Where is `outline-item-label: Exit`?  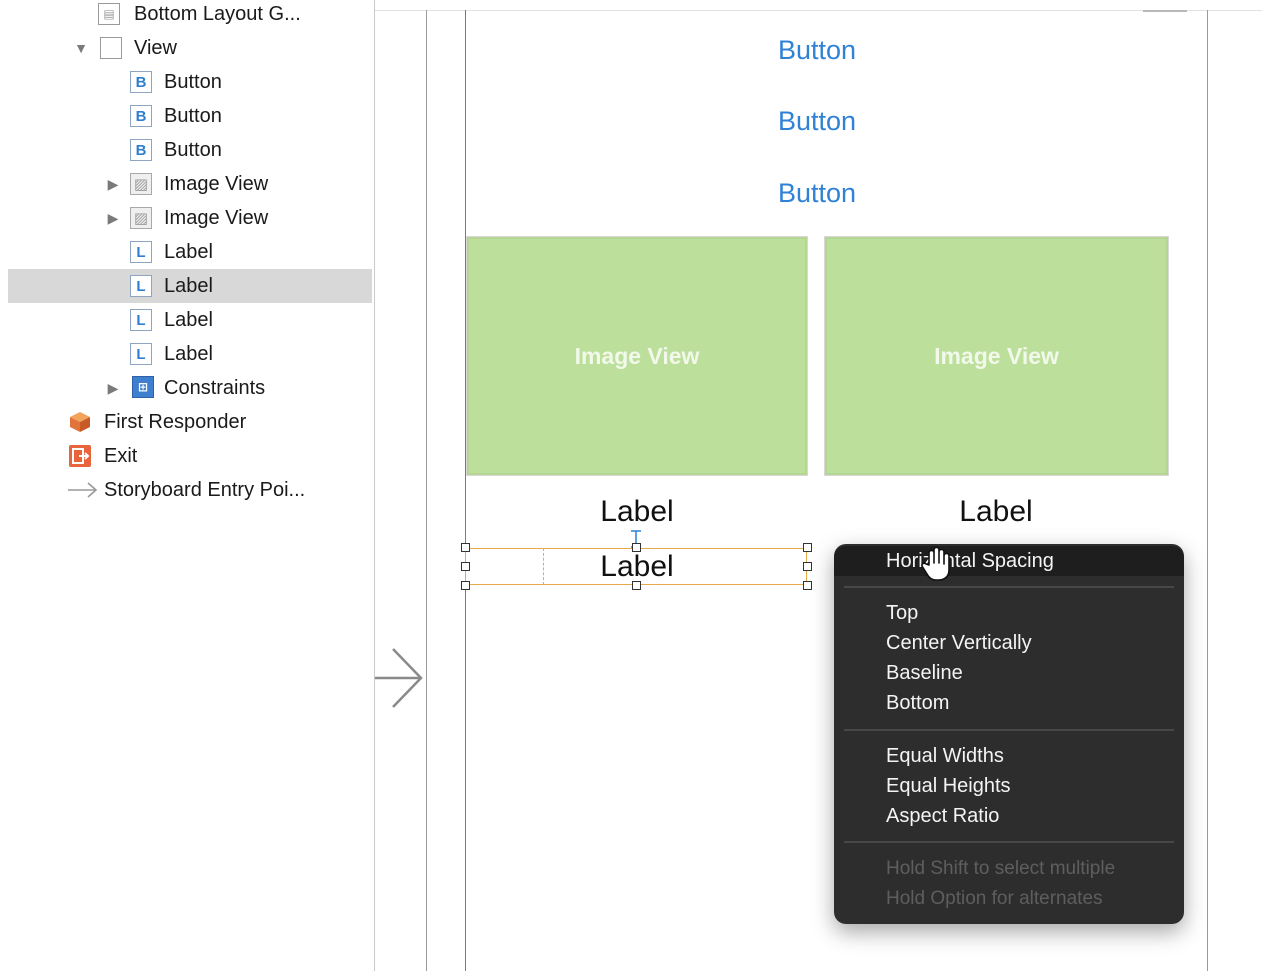 outline-item-label: Exit is located at coordinates (121, 455).